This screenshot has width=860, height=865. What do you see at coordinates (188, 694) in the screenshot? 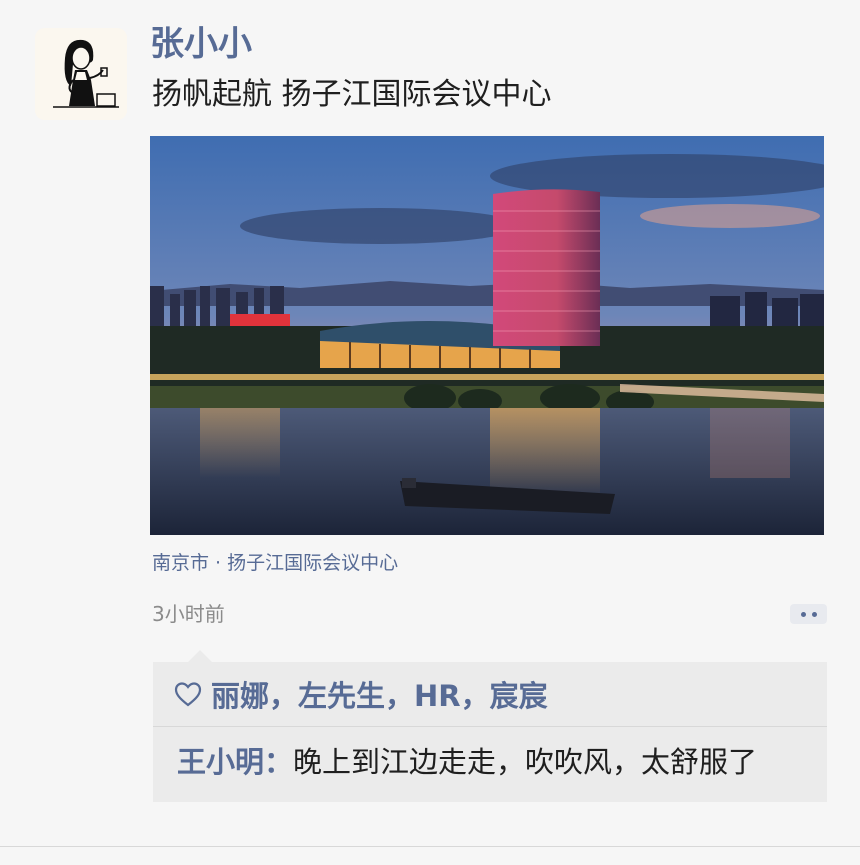
I see `heart-icon` at bounding box center [188, 694].